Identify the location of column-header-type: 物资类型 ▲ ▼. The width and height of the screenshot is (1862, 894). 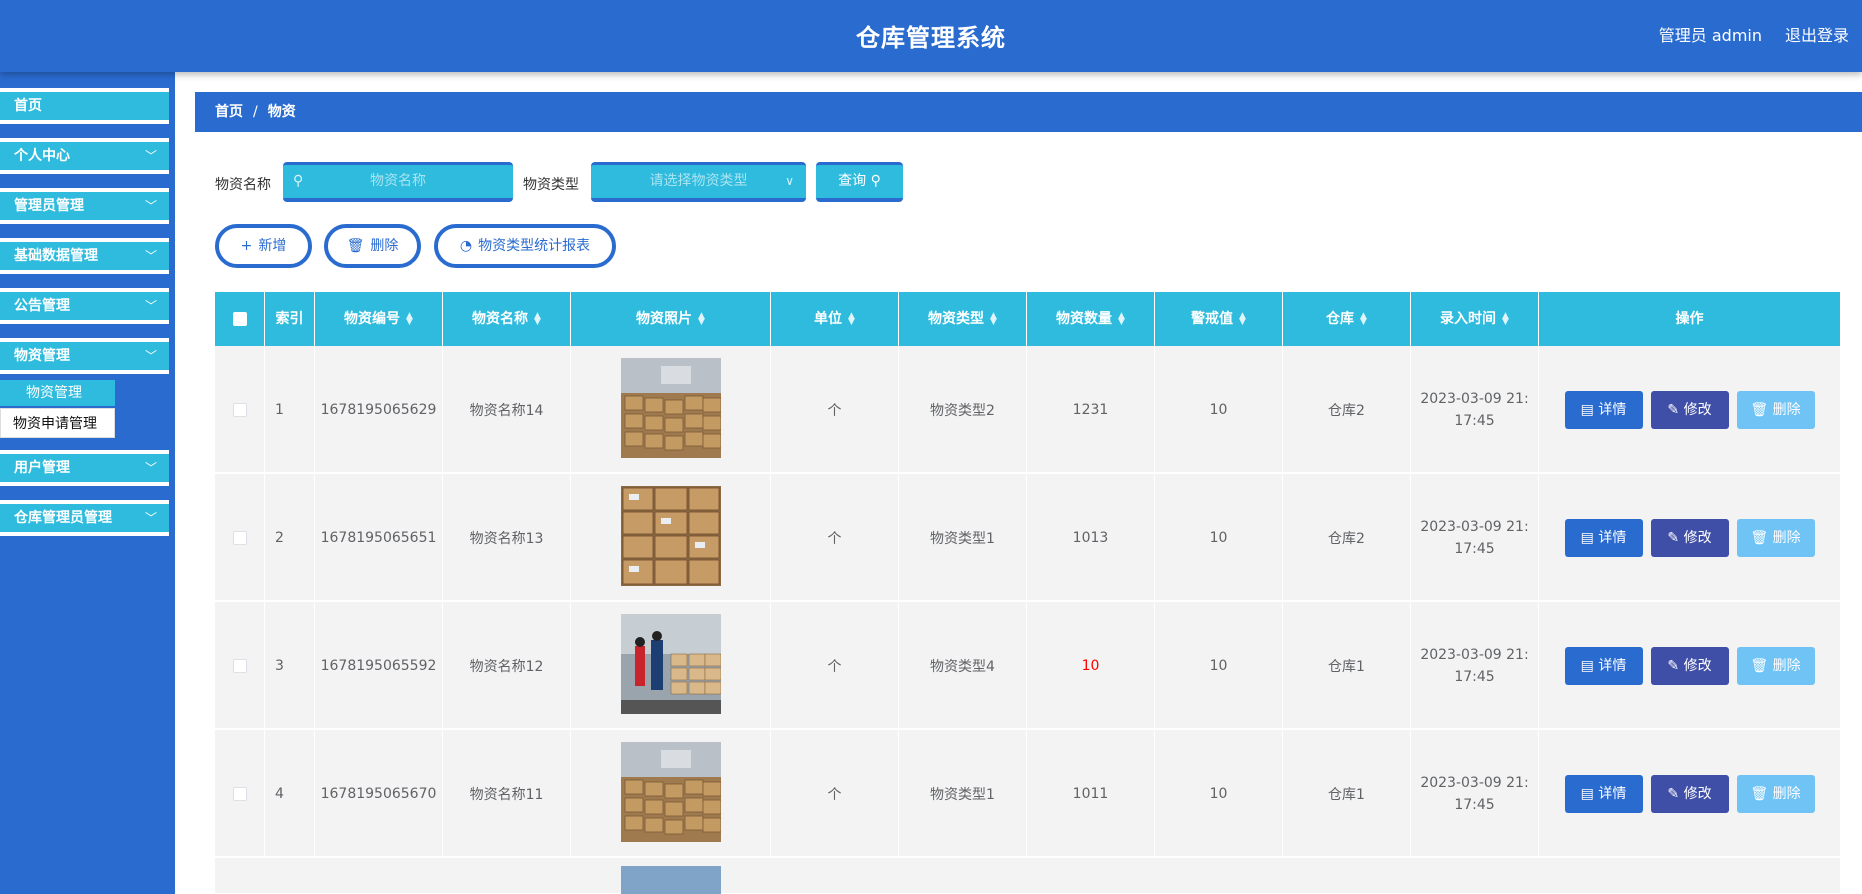
(963, 319).